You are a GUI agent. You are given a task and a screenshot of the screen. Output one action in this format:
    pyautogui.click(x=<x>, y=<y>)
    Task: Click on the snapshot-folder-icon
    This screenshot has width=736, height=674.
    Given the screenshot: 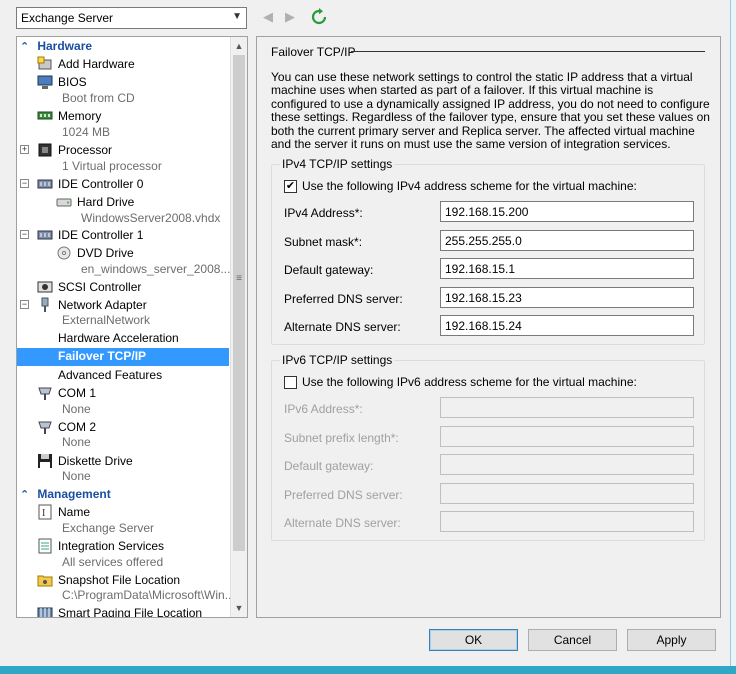 What is the action you would take?
    pyautogui.click(x=45, y=580)
    